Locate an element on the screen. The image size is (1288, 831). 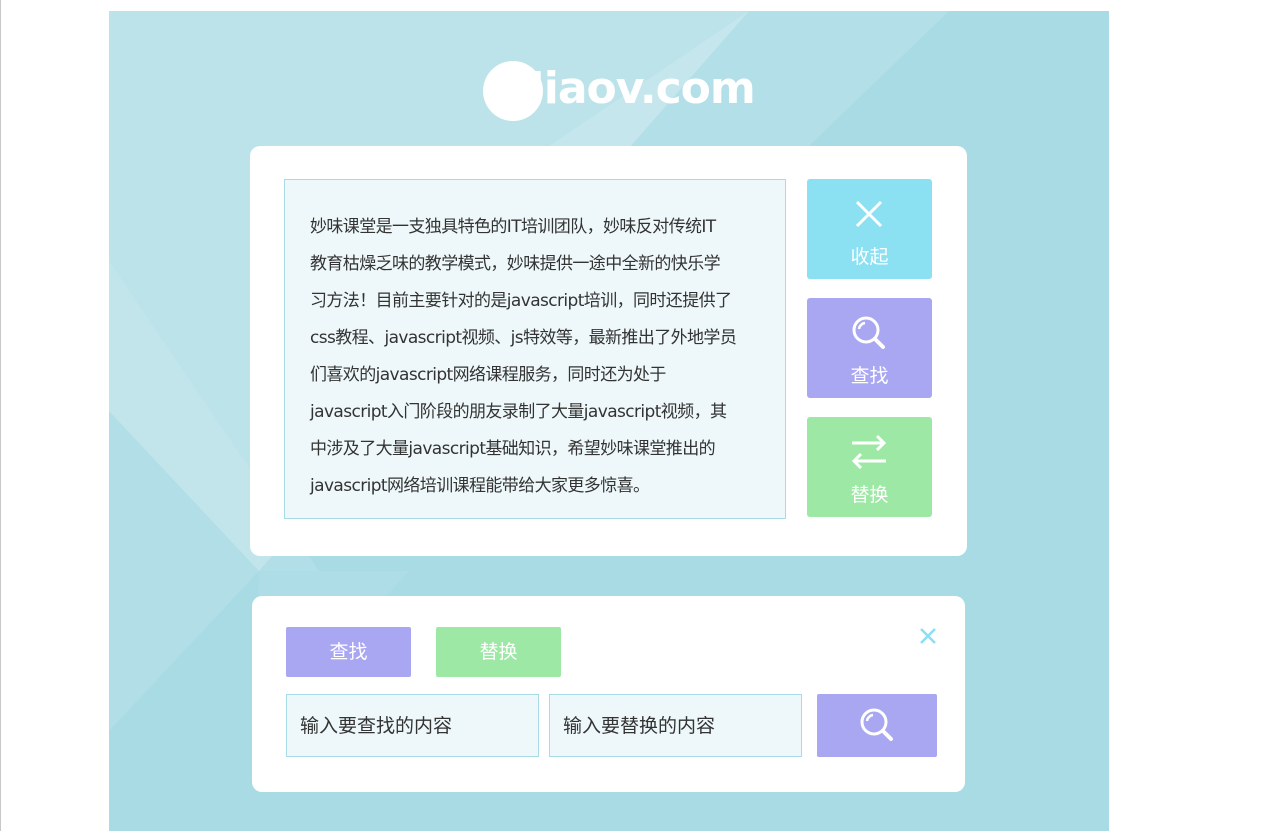
collapse-button: 收起 is located at coordinates (869, 229).